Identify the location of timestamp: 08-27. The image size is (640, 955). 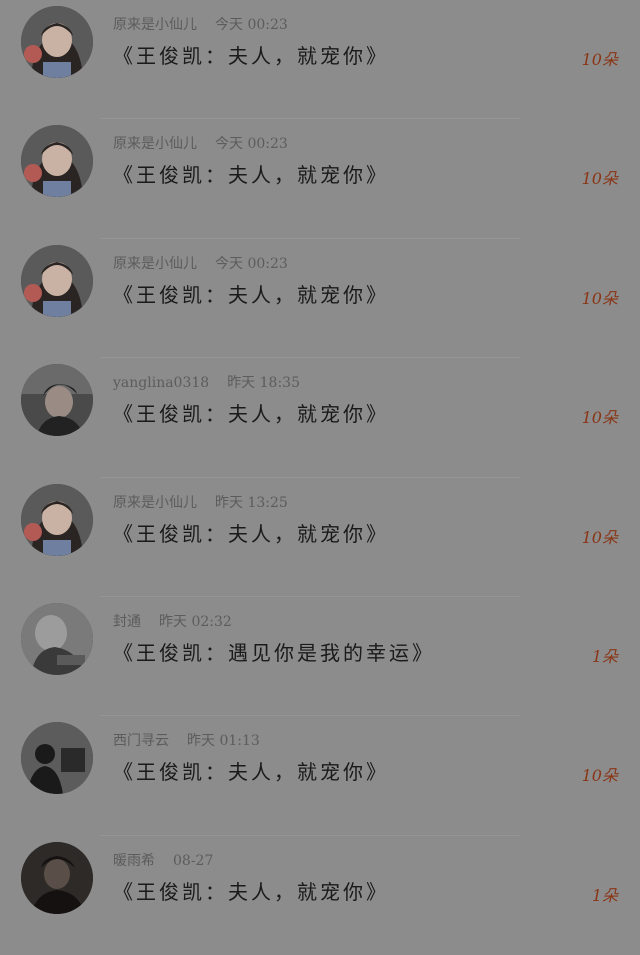
(193, 860).